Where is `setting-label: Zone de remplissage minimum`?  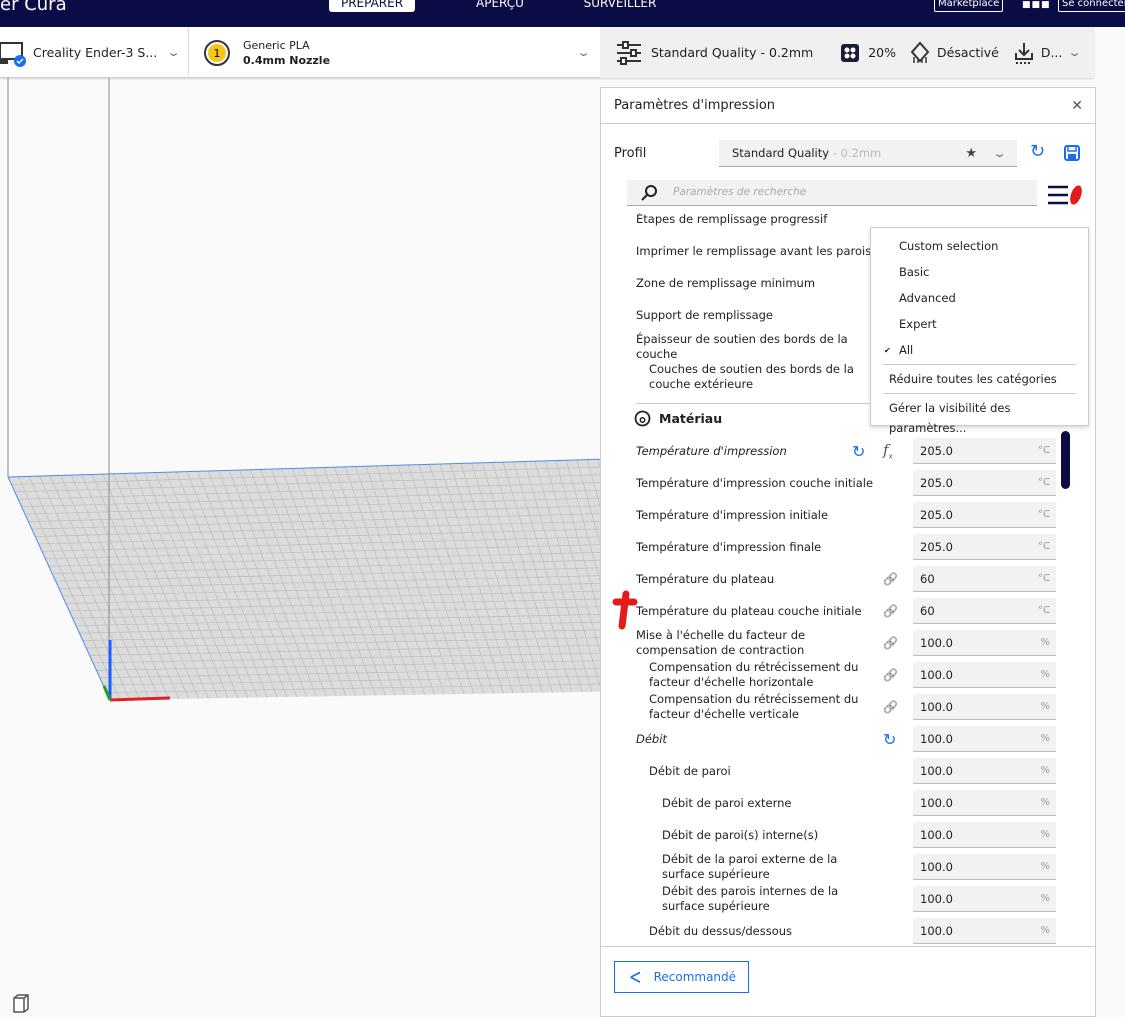
setting-label: Zone de remplissage minimum is located at coordinates (726, 282).